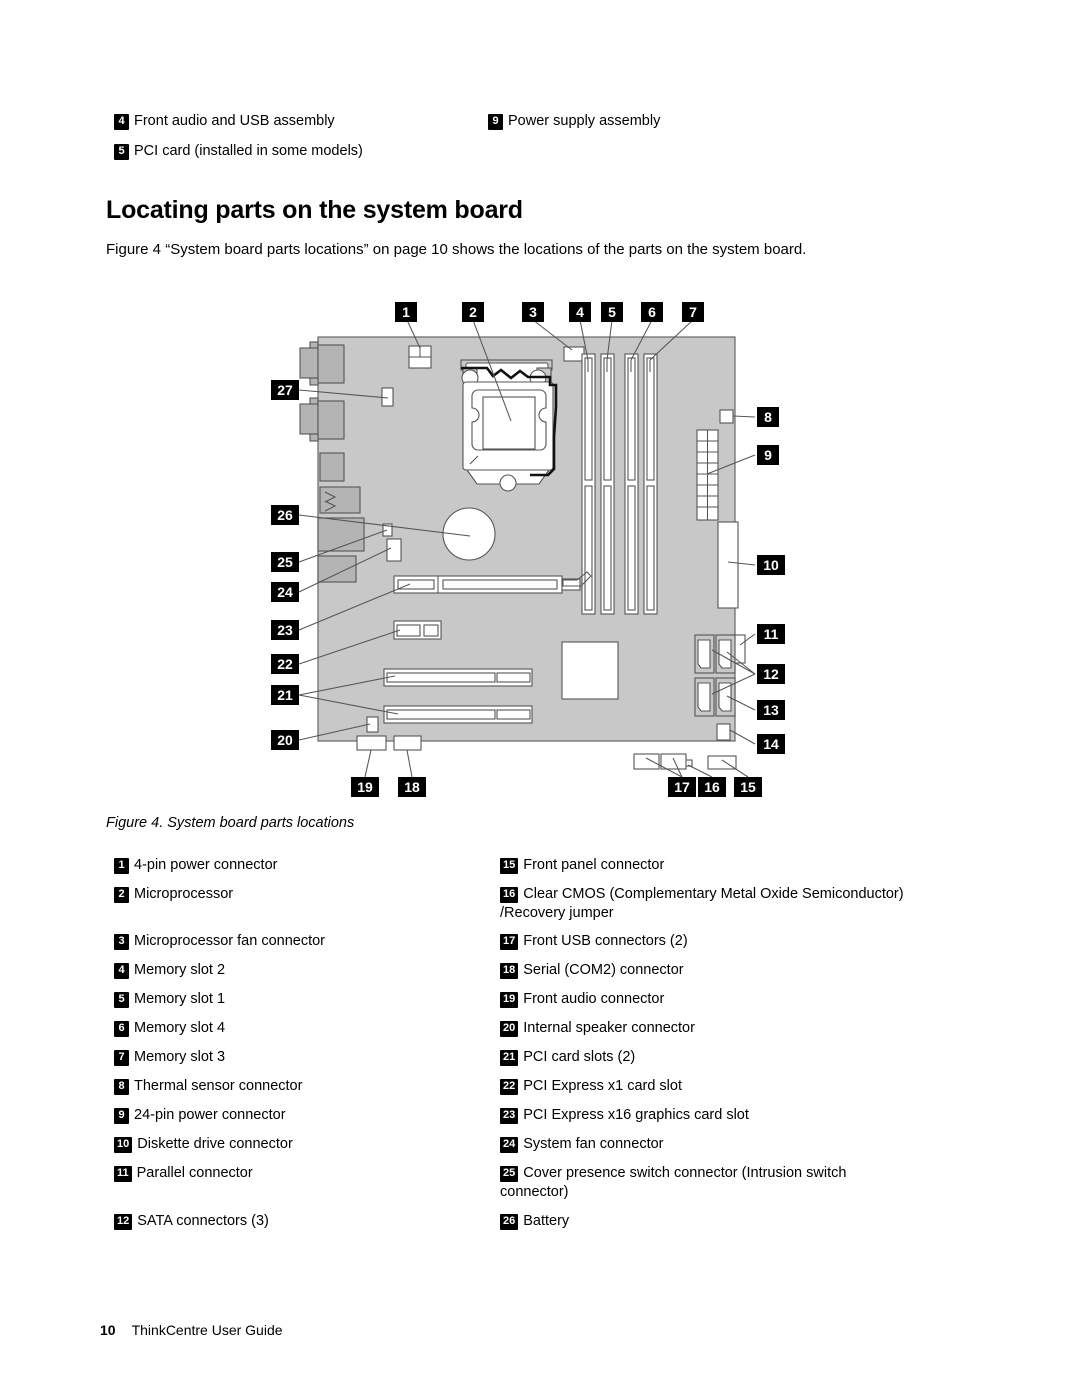 The width and height of the screenshot is (1080, 1397). I want to click on callout-badge: 12, so click(771, 674).